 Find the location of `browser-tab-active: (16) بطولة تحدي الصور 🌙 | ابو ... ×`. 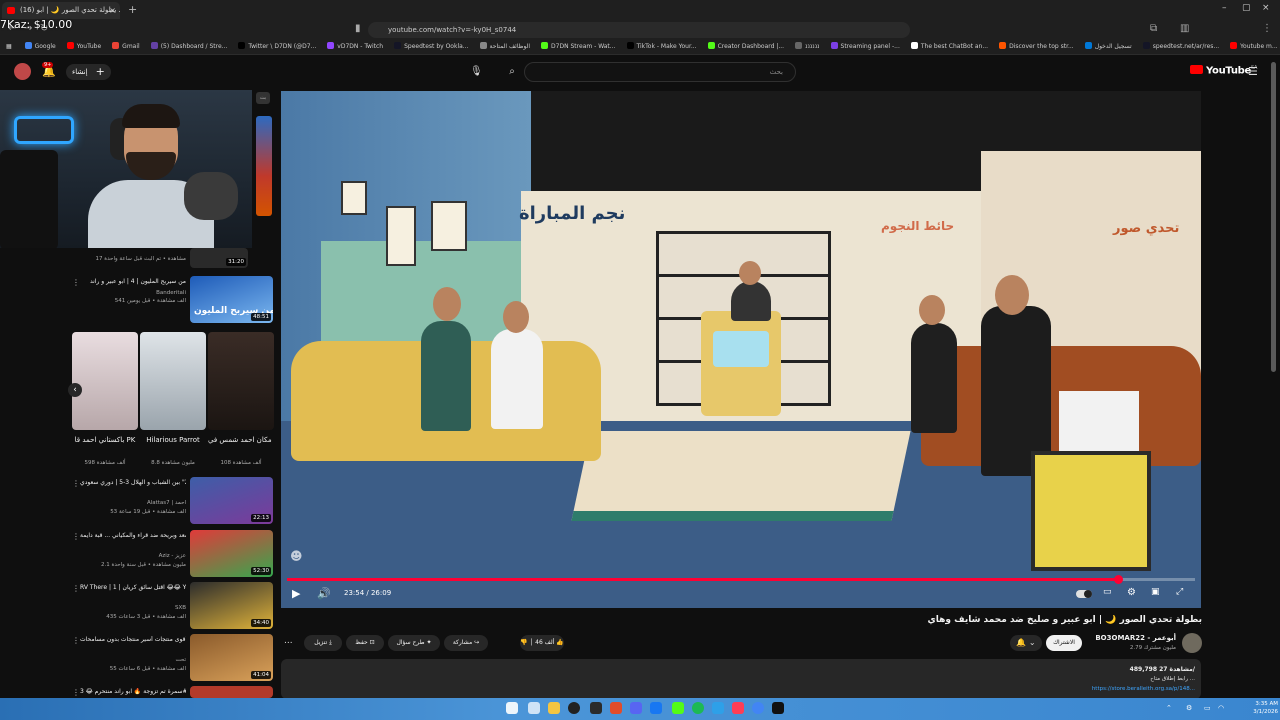

browser-tab-active: (16) بطولة تحدي الصور 🌙 | ابو ... × is located at coordinates (61, 10).